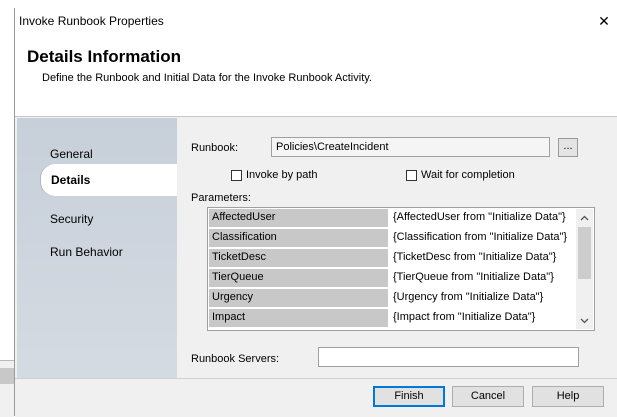 This screenshot has width=617, height=417. Describe the element at coordinates (298, 318) in the screenshot. I see `param-name-cell: Impact` at that location.